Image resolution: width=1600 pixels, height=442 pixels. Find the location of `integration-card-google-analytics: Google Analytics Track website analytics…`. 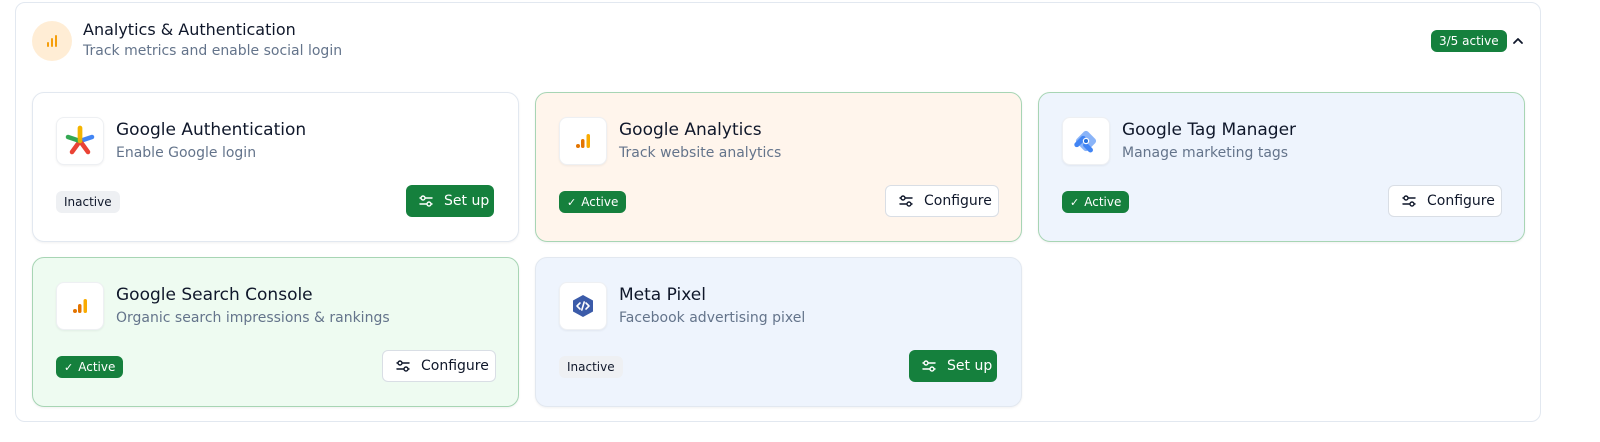

integration-card-google-analytics: Google Analytics Track website analytics… is located at coordinates (778, 167).